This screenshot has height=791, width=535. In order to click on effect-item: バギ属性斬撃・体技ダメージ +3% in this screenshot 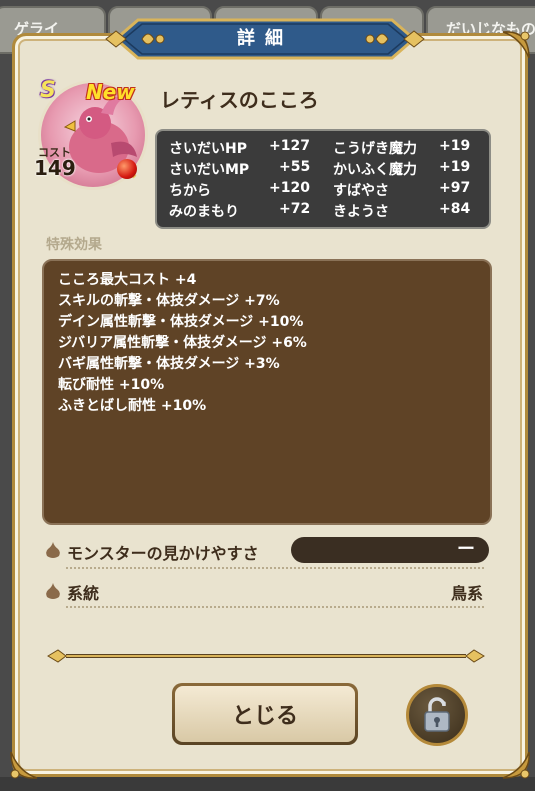, I will do `click(169, 364)`.